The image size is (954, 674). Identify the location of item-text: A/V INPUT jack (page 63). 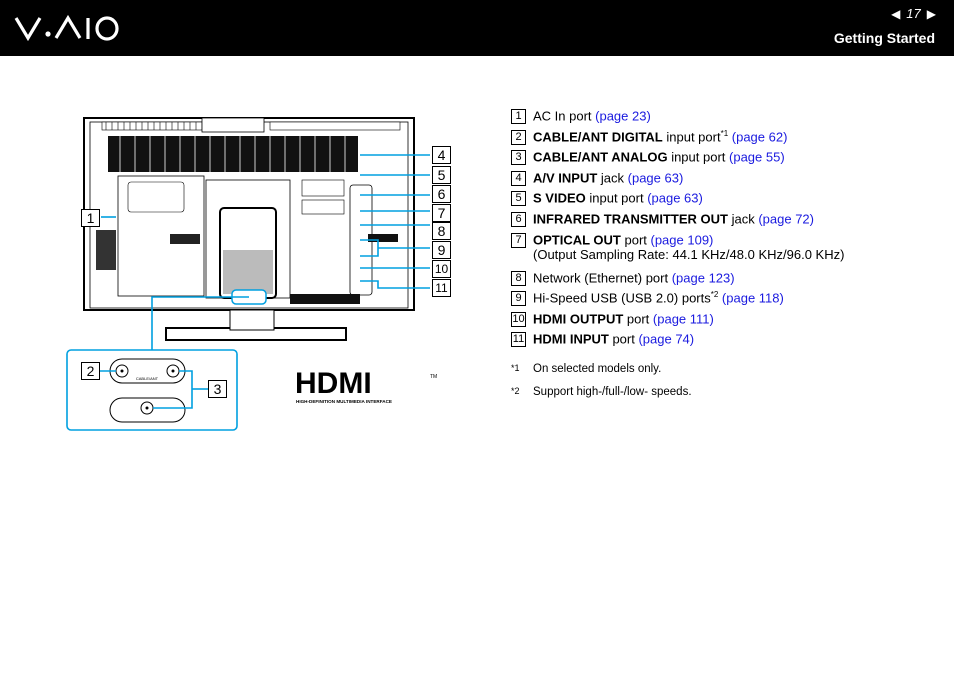
(608, 177).